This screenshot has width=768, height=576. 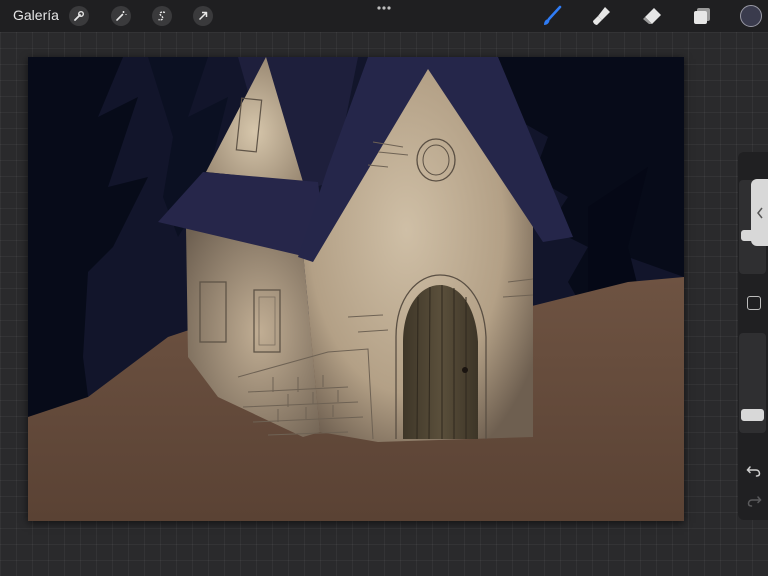 I want to click on layers-icon, so click(x=702, y=16).